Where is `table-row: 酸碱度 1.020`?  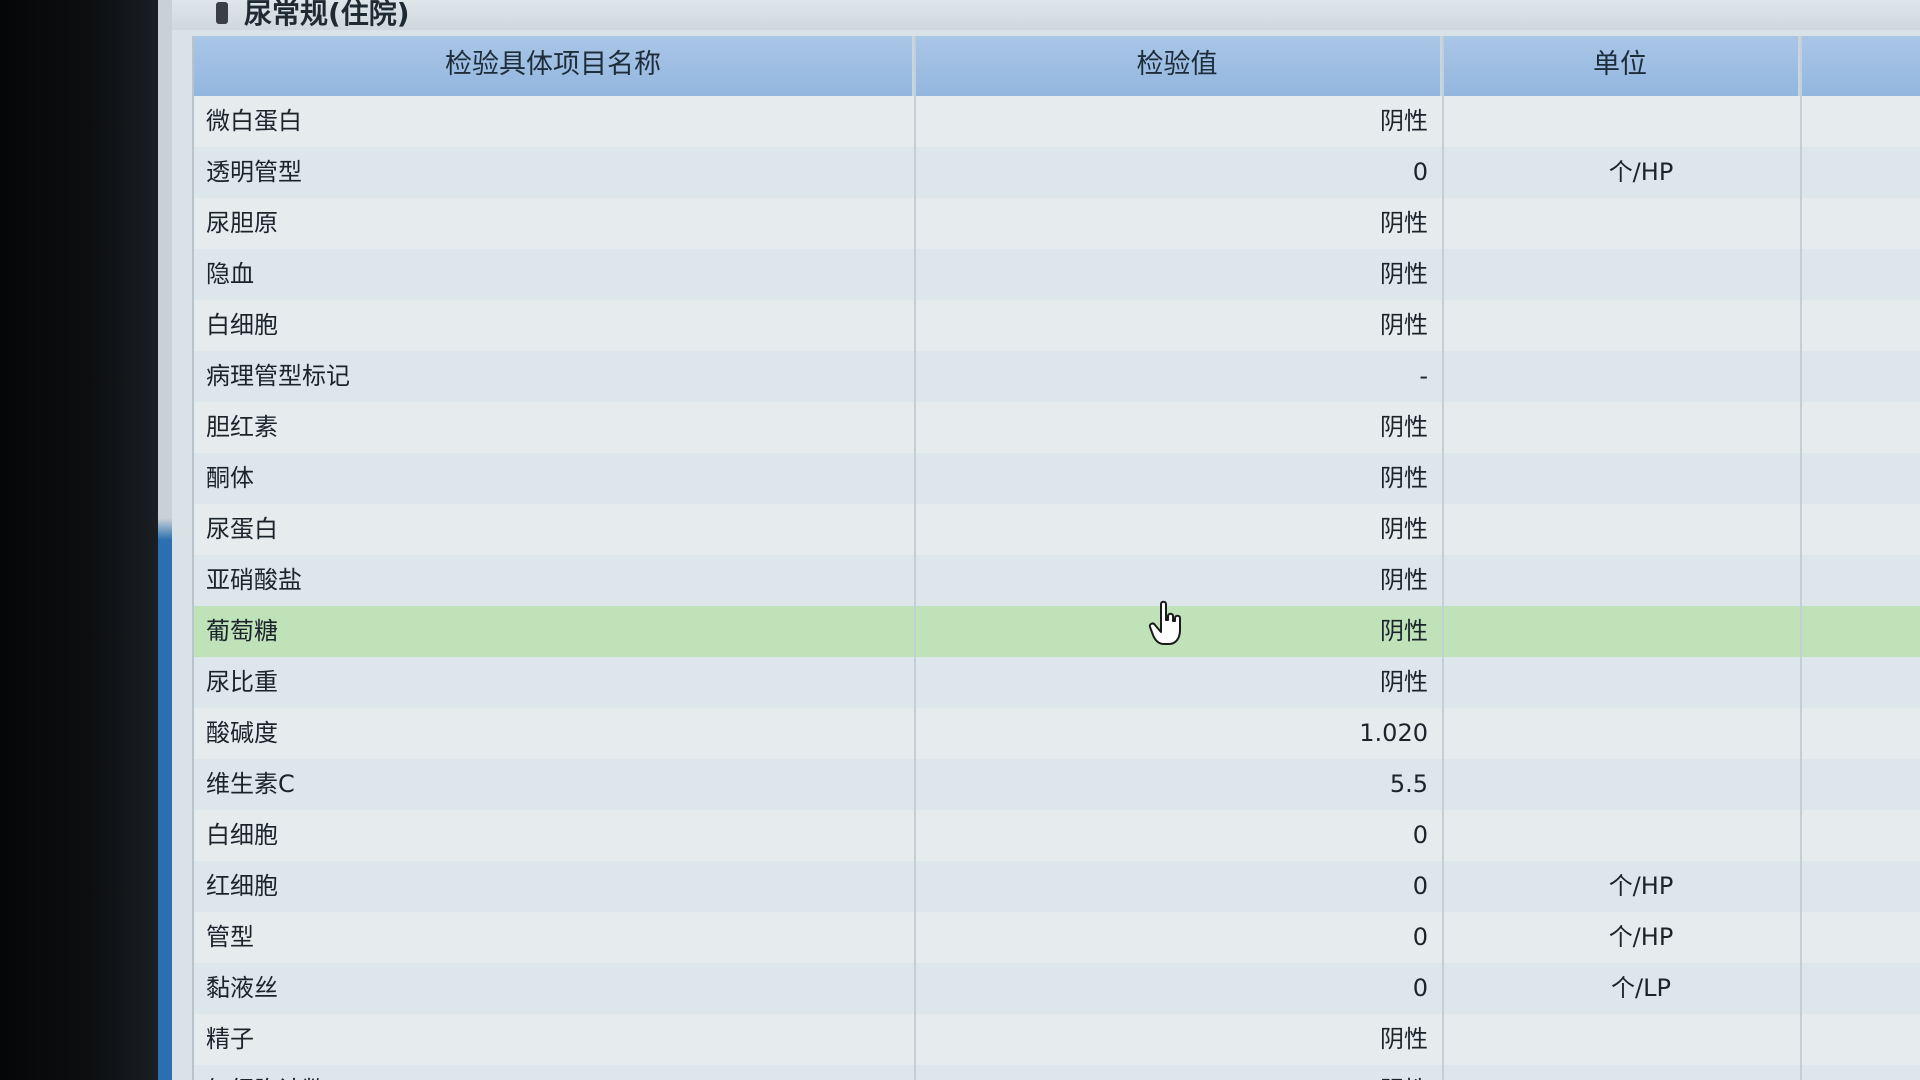 table-row: 酸碱度 1.020 is located at coordinates (1057, 733).